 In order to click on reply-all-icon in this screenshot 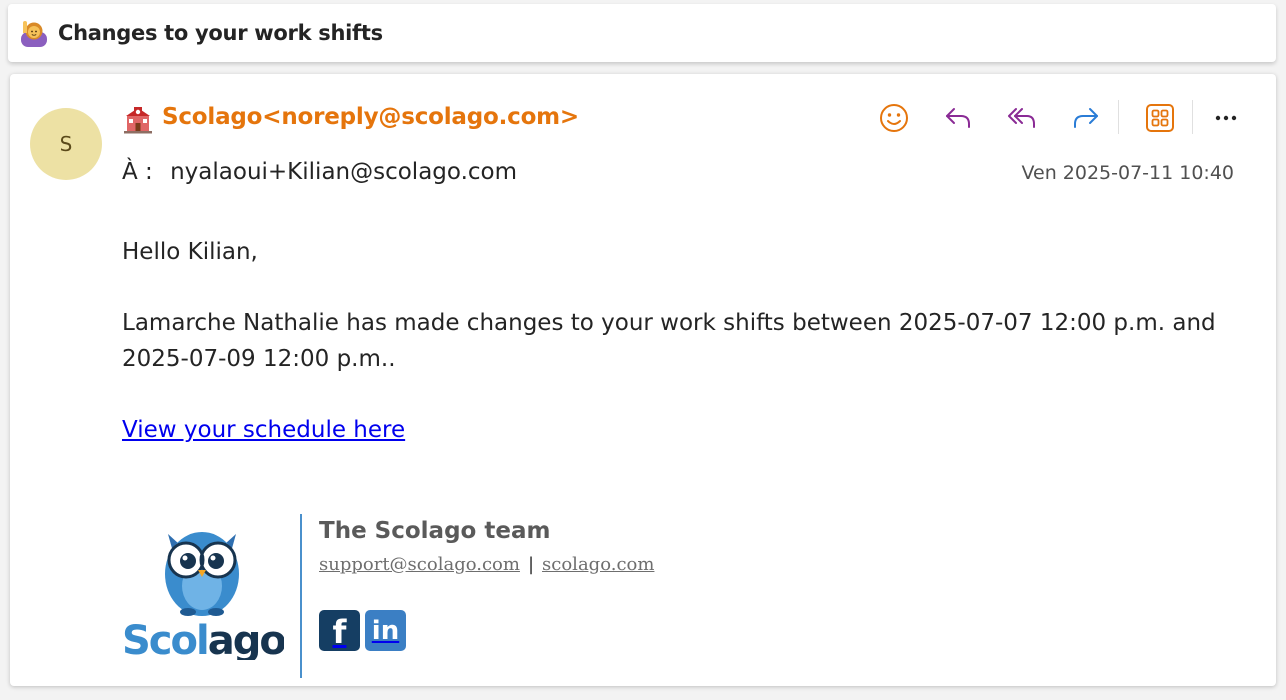, I will do `click(1021, 118)`.